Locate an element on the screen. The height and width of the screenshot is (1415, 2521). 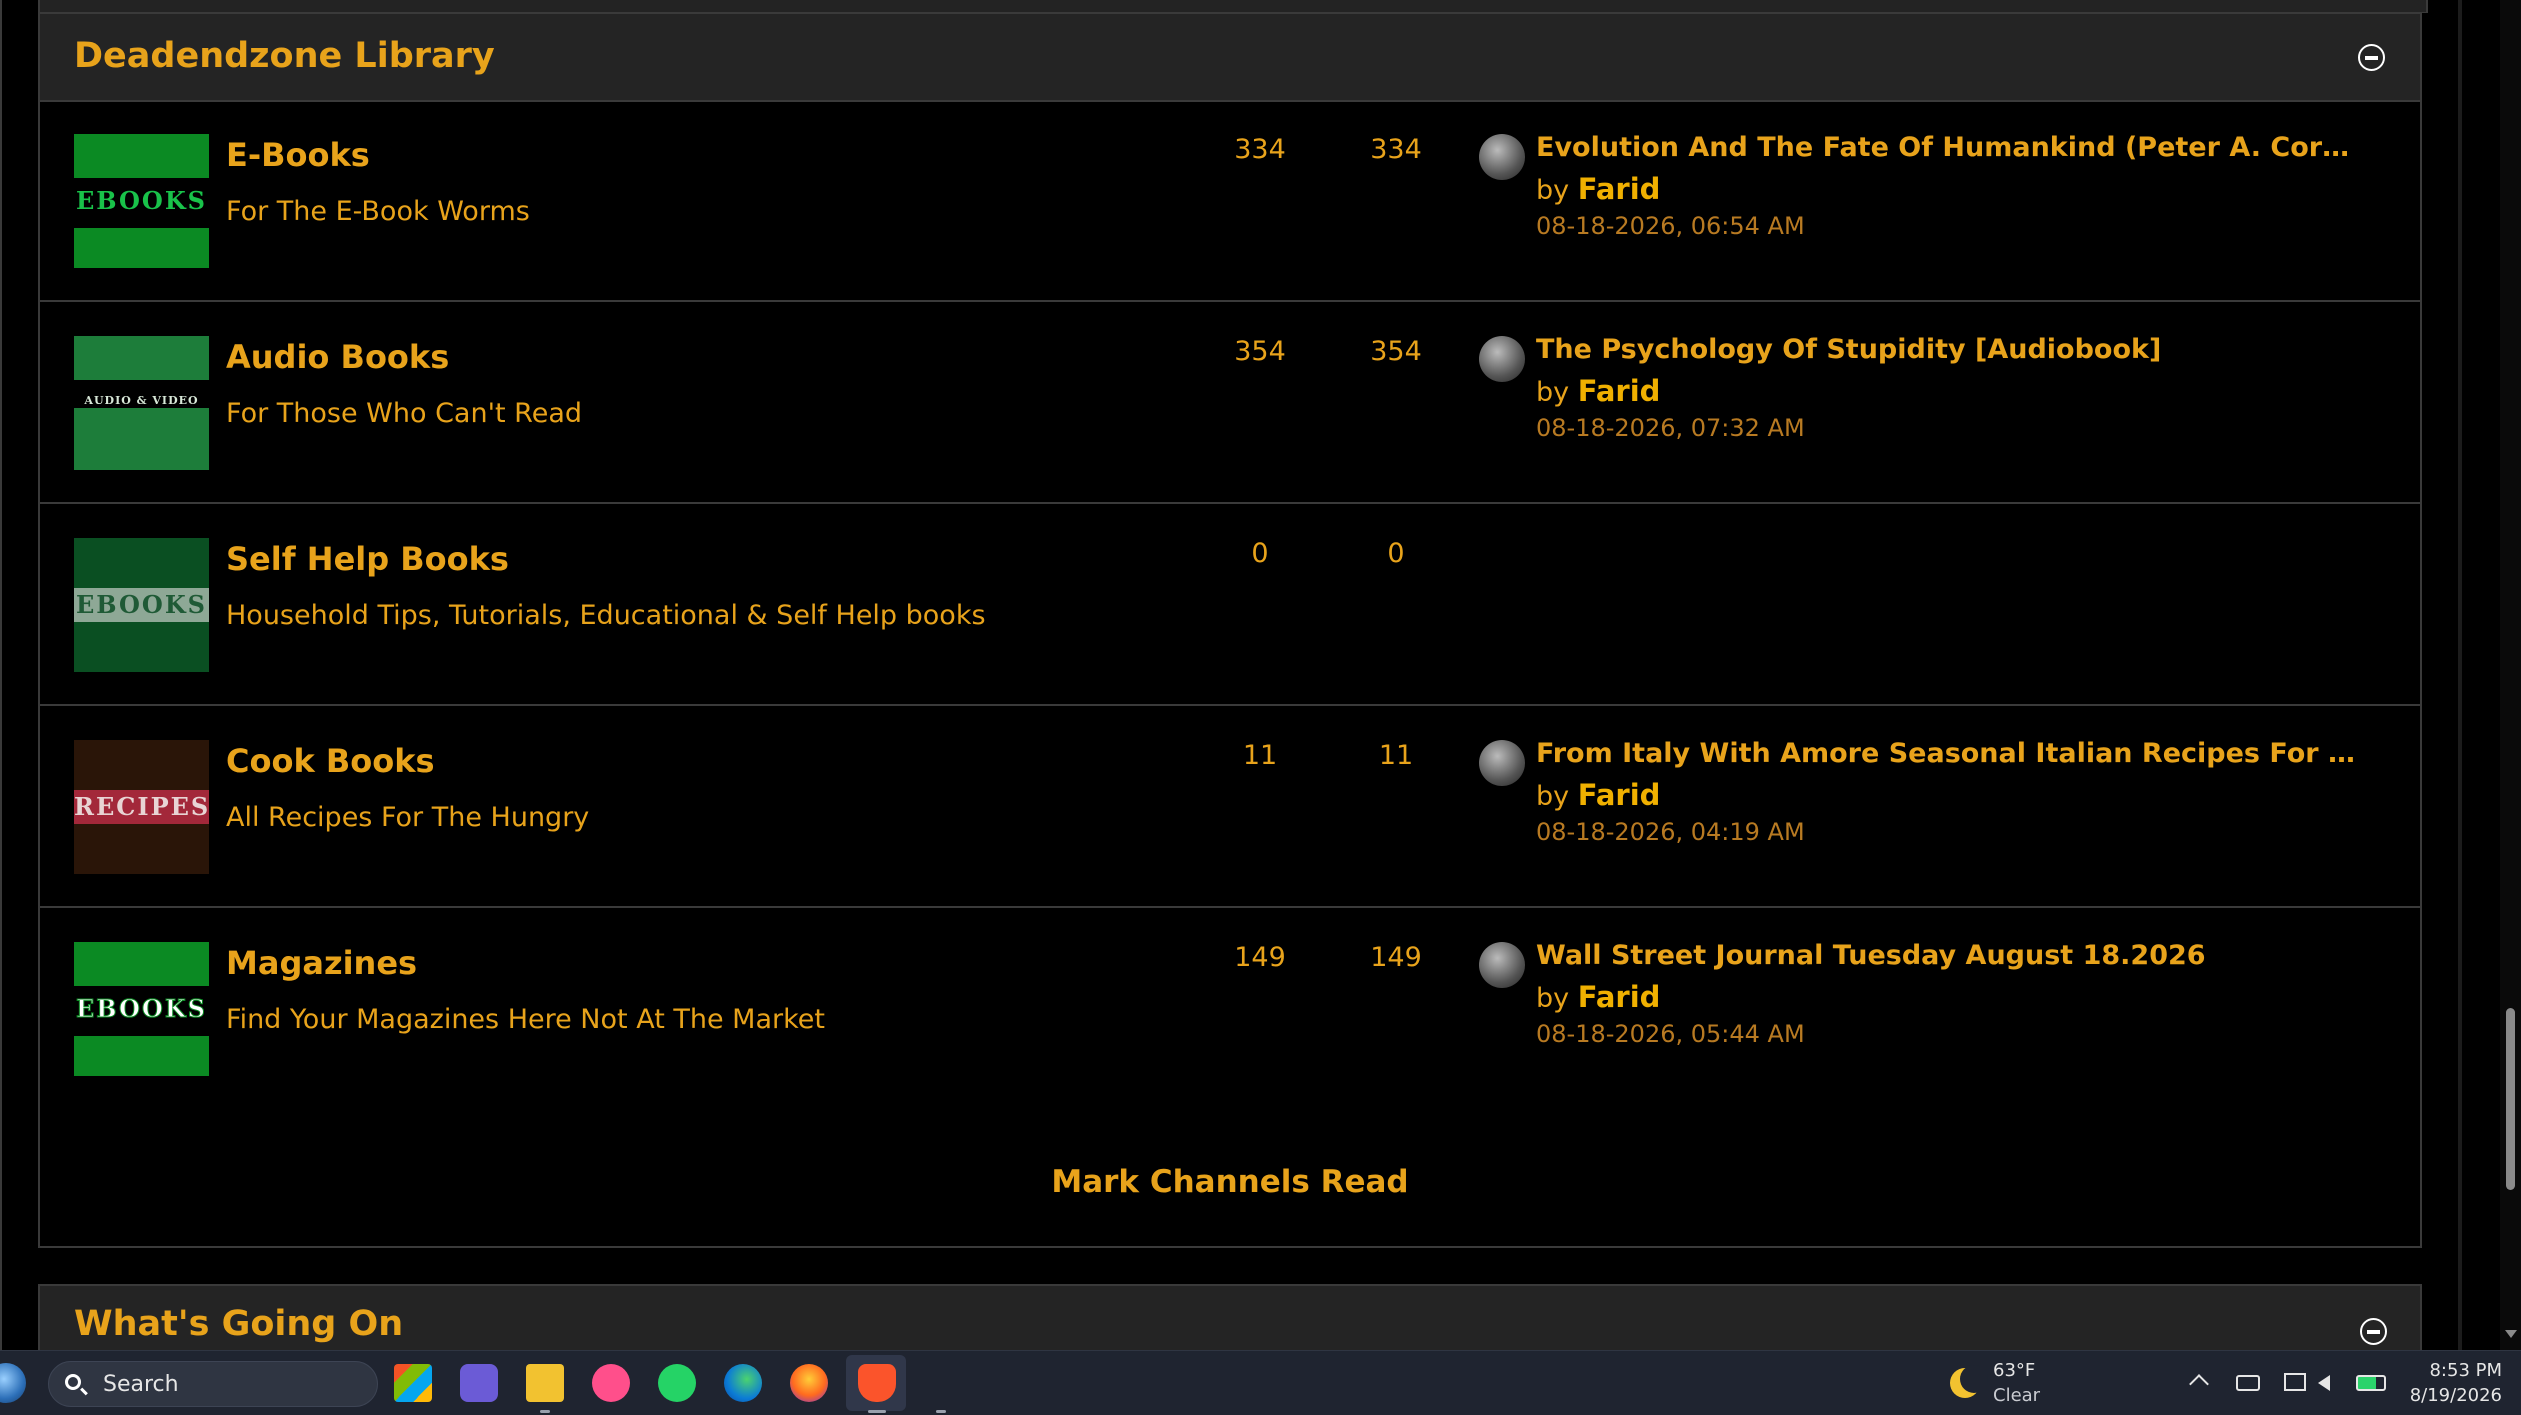
battery-icon is located at coordinates (2371, 1383).